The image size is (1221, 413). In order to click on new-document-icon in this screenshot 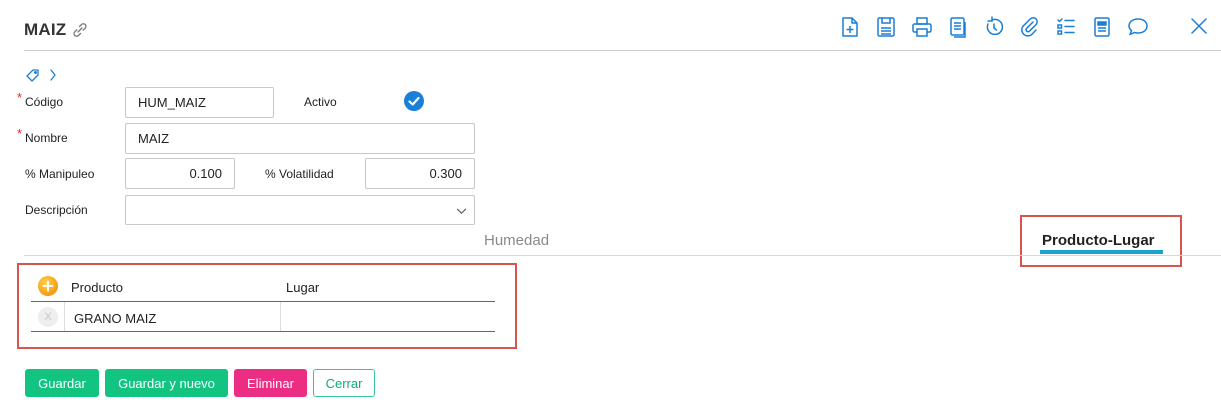, I will do `click(850, 27)`.